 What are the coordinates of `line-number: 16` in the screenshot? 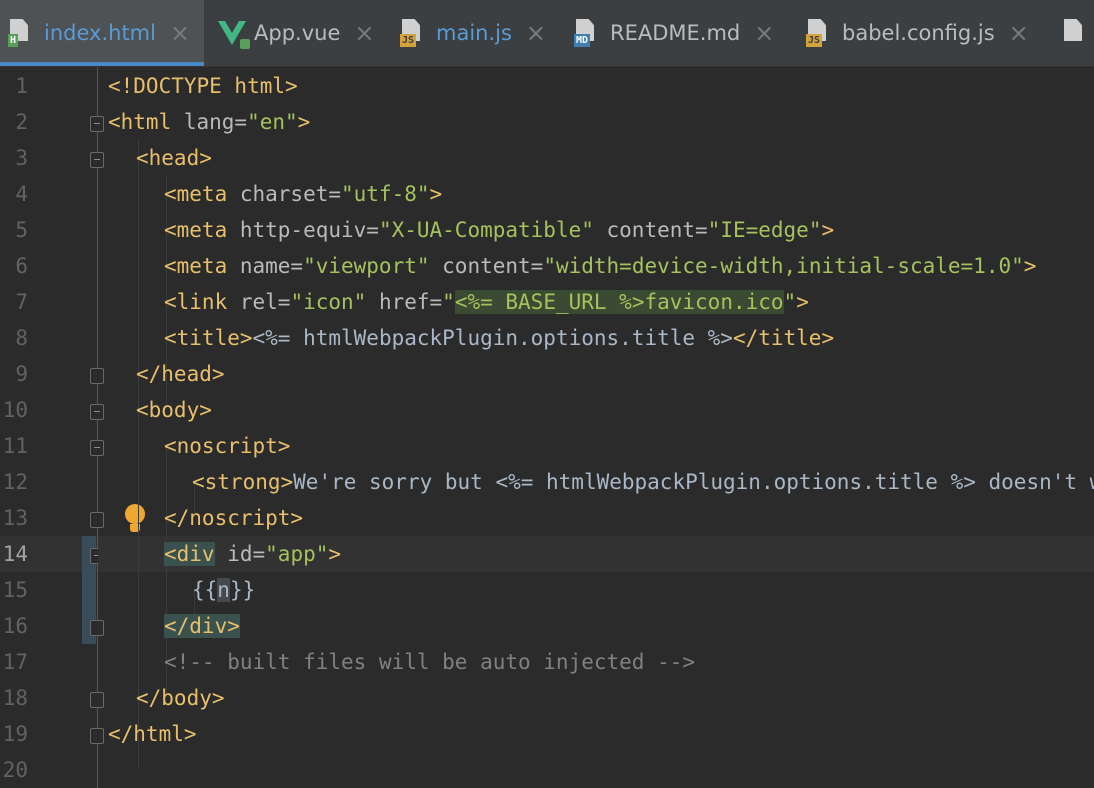 It's located at (15, 626).